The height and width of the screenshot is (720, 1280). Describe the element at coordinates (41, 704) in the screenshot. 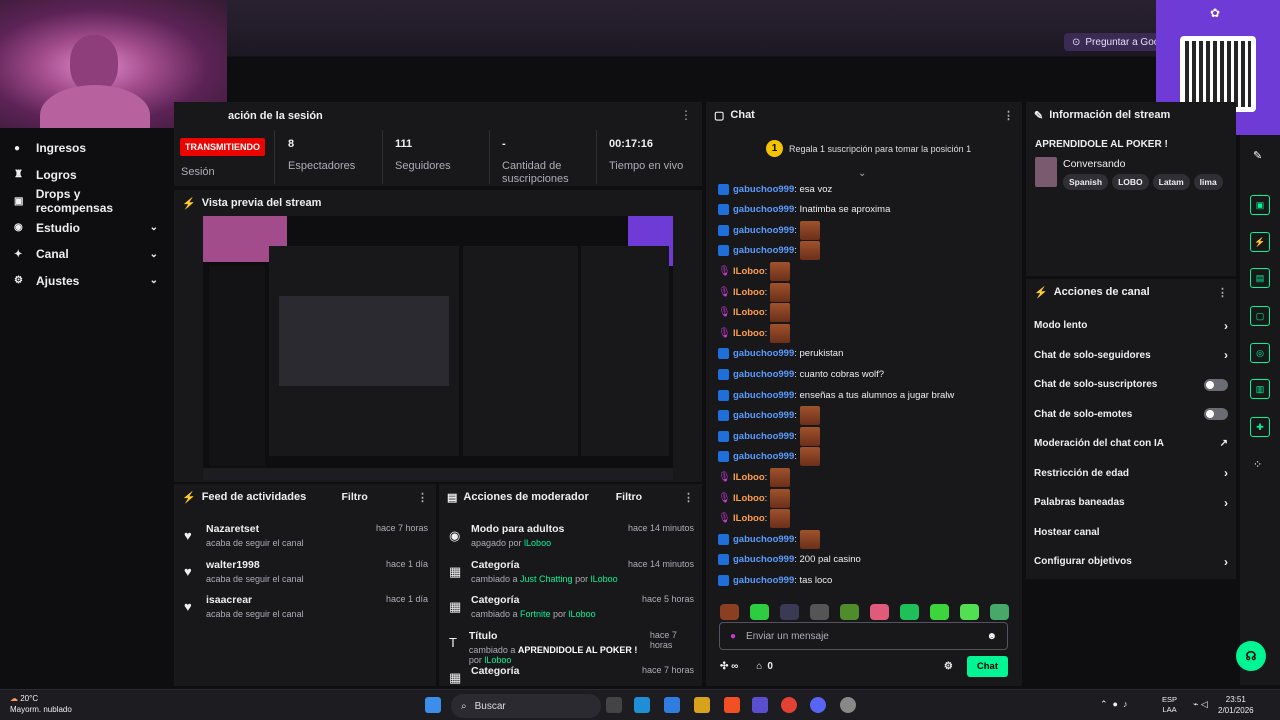

I see `weather-widget: ☁ 20°C Mayorm. nublado` at that location.